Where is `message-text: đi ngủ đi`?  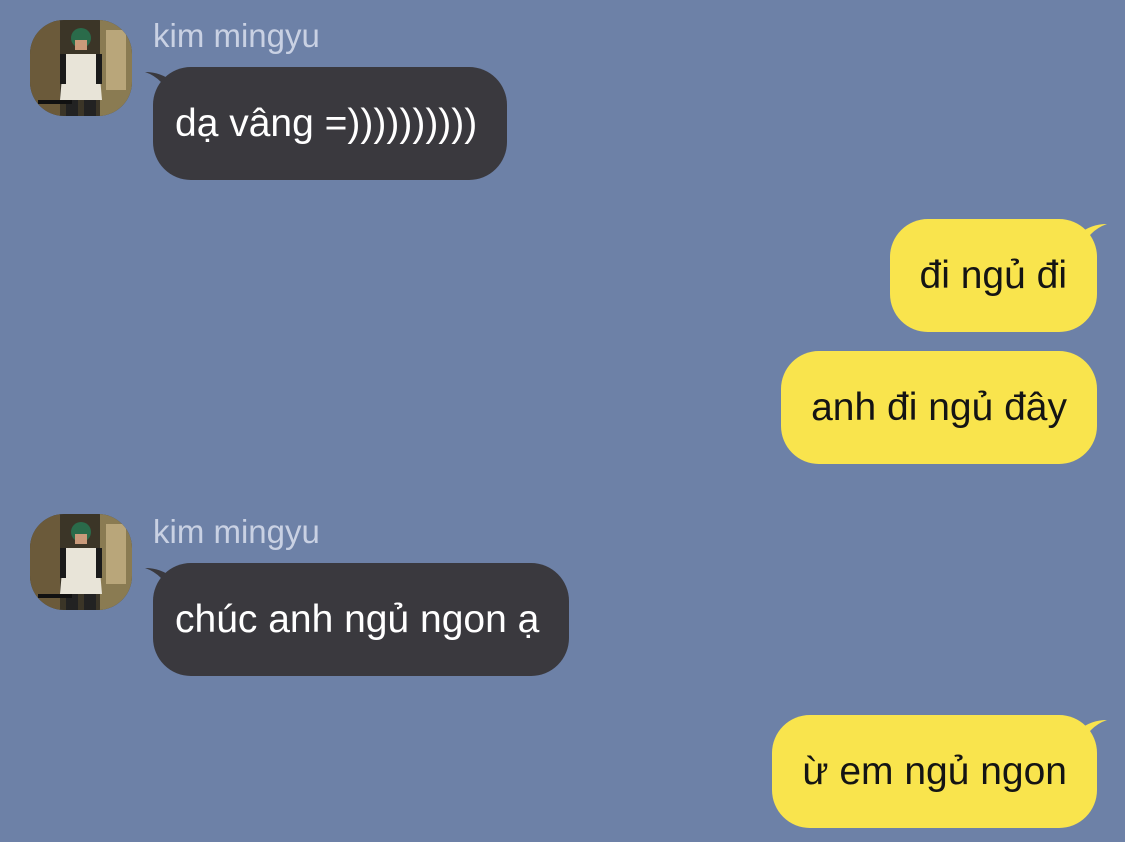
message-text: đi ngủ đi is located at coordinates (993, 275).